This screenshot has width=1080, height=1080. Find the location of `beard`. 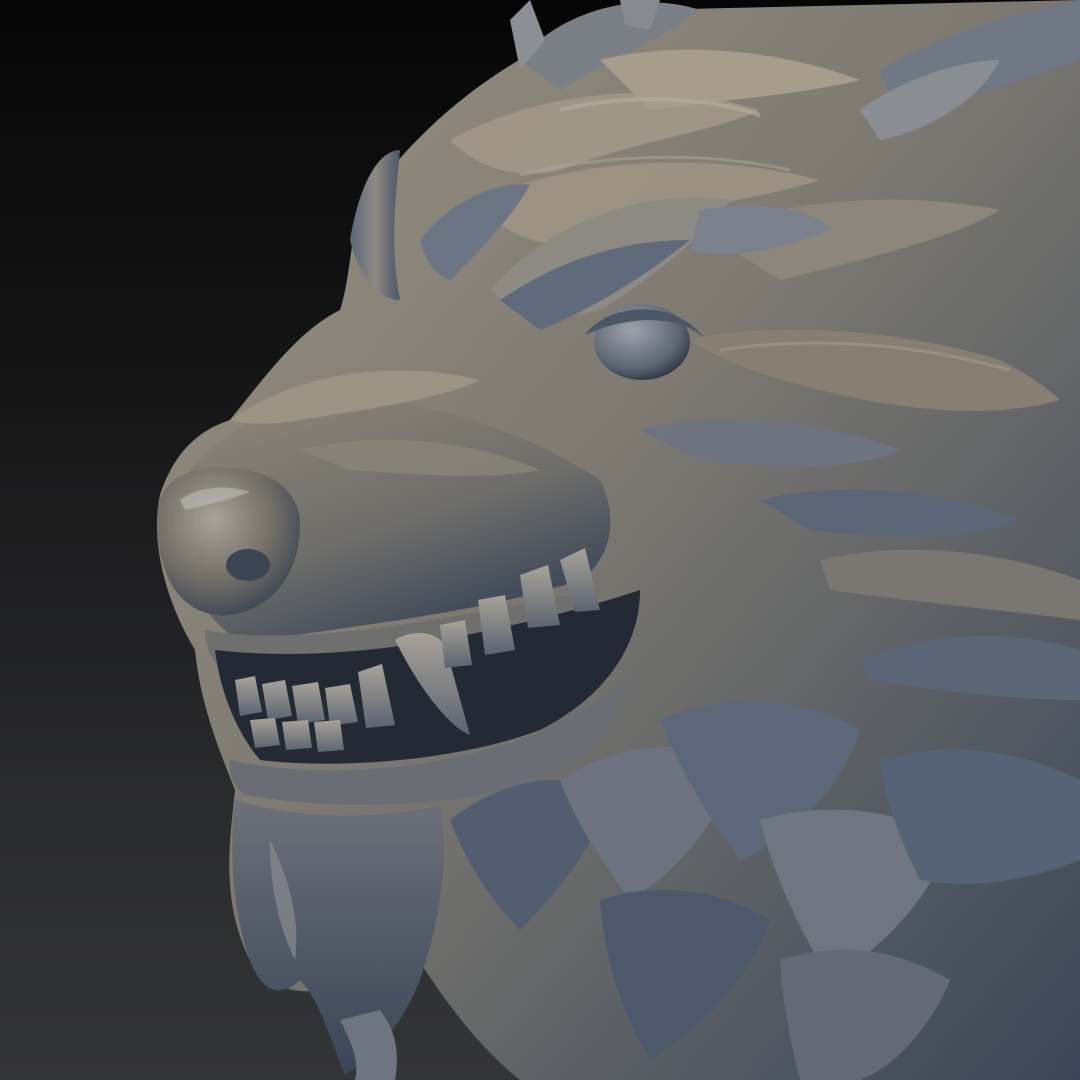

beard is located at coordinates (338, 937).